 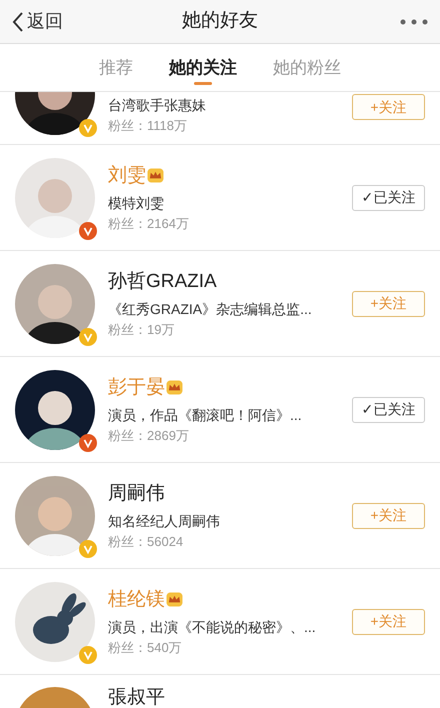 What do you see at coordinates (157, 105) in the screenshot?
I see `user-description: 台湾歌手张惠妹` at bounding box center [157, 105].